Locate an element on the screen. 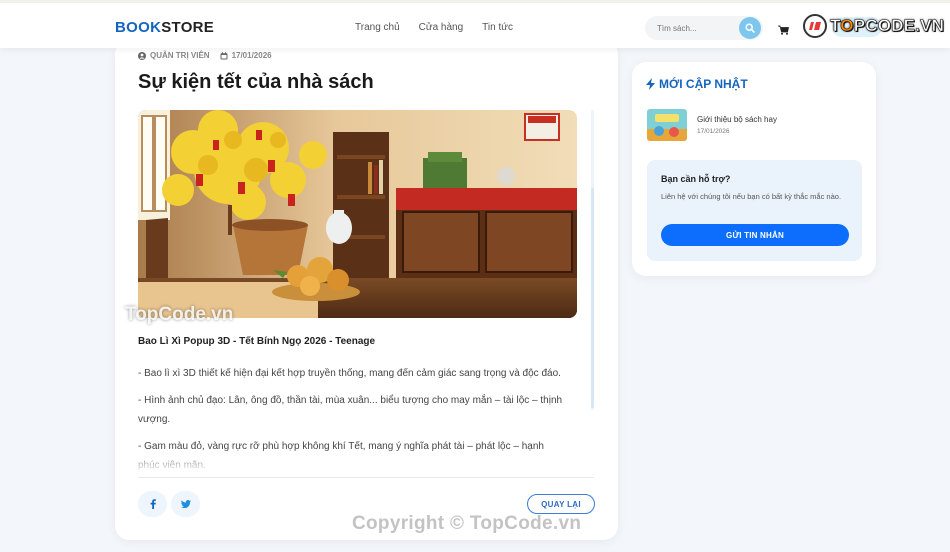 The height and width of the screenshot is (552, 950). cart-button is located at coordinates (783, 31).